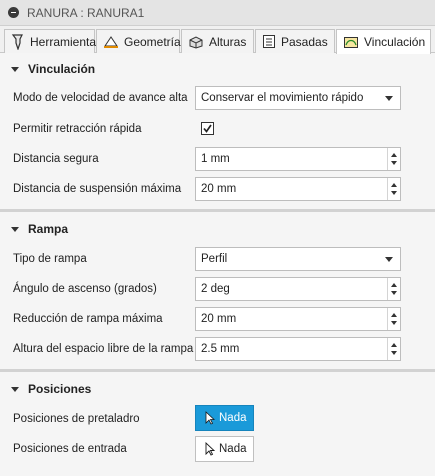 The image size is (435, 476). I want to click on entry-positions-label: Posiciones de entrada, so click(70, 449).